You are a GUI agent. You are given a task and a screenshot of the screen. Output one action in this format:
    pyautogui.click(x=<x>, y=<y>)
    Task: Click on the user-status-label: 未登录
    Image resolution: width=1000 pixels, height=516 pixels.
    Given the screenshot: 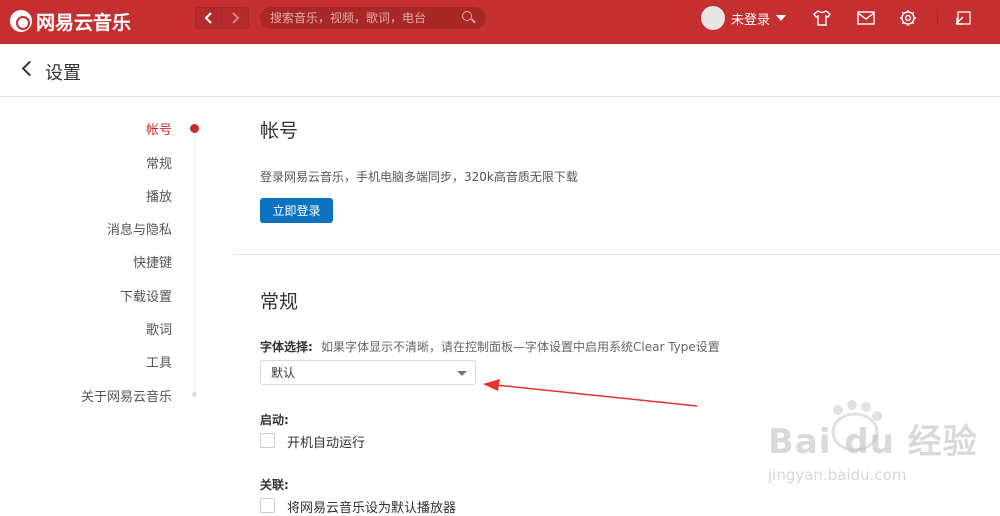 What is the action you would take?
    pyautogui.click(x=750, y=18)
    